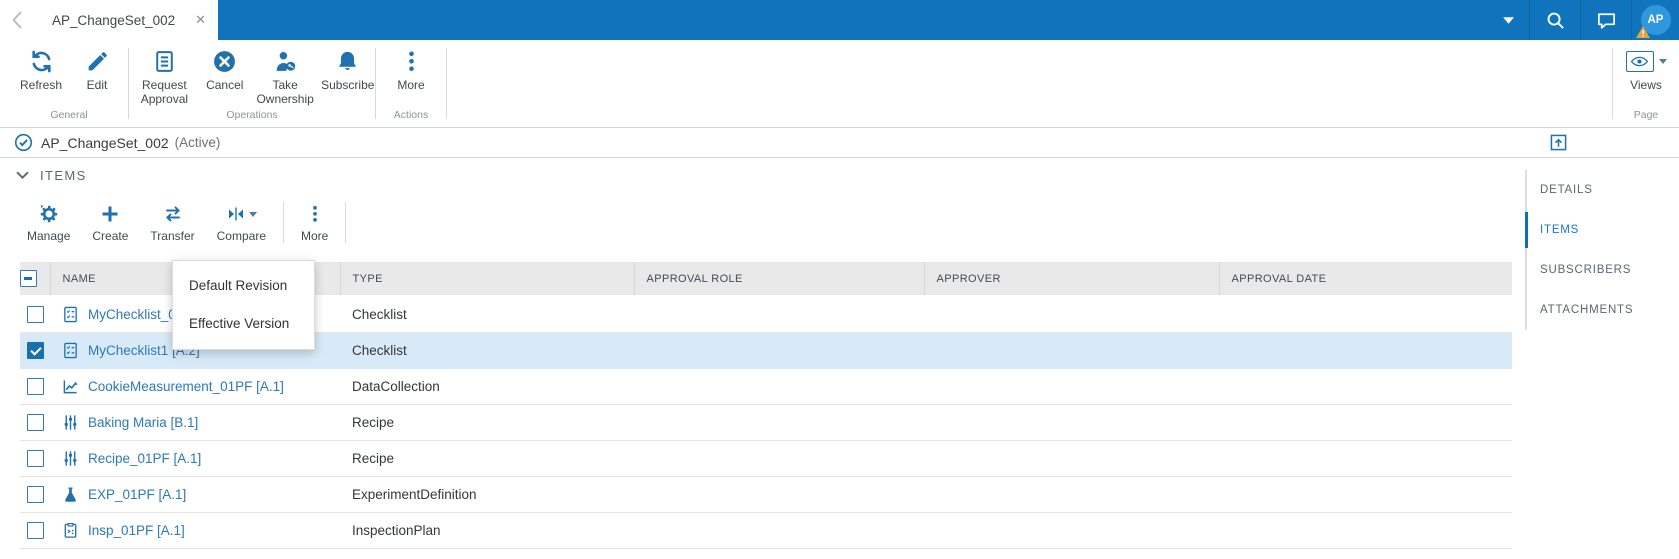 The image size is (1679, 559). What do you see at coordinates (137, 494) in the screenshot?
I see `item-name-link: EXP_01PF [A.1]` at bounding box center [137, 494].